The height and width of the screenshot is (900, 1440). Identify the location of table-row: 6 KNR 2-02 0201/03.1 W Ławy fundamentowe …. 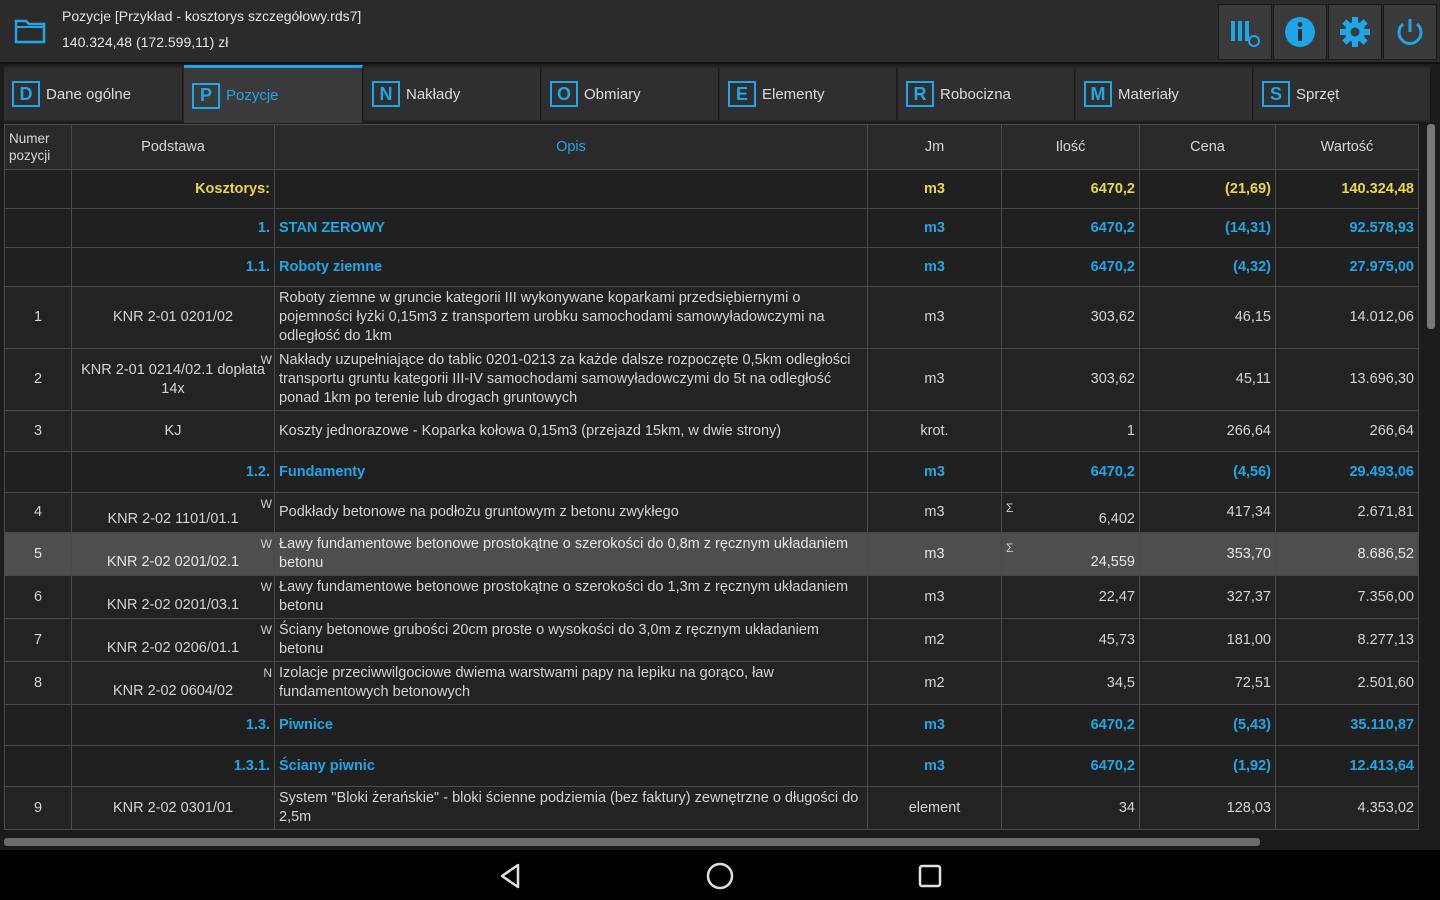
(711, 597).